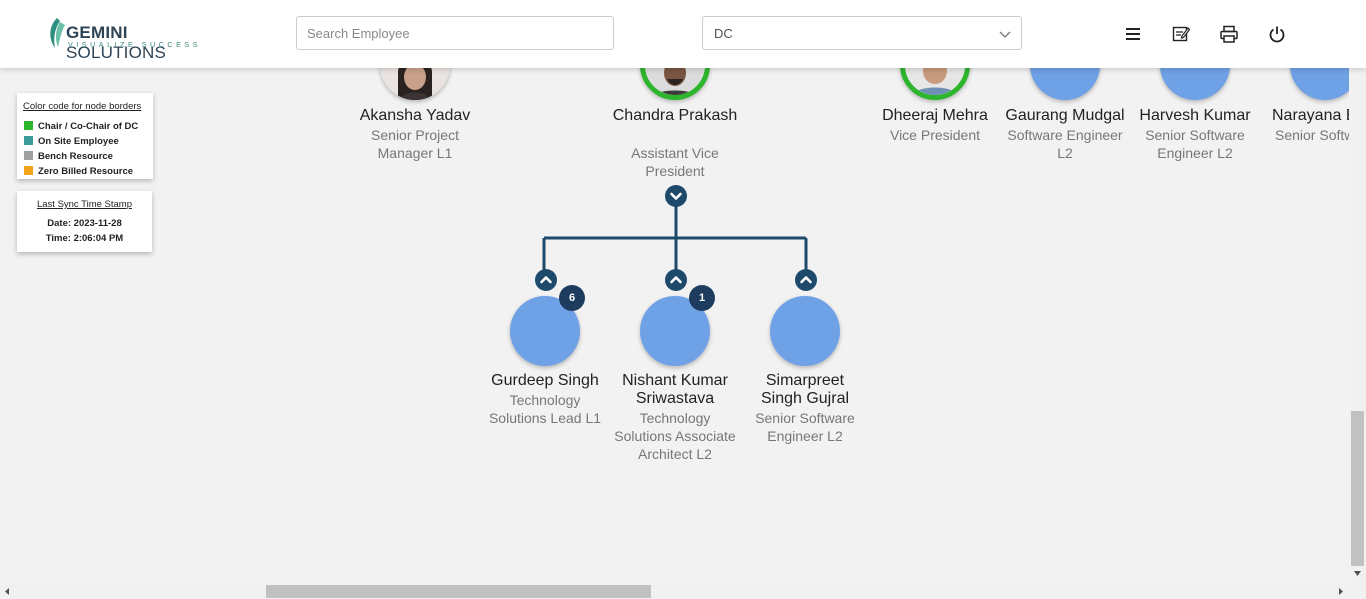  What do you see at coordinates (675, 162) in the screenshot?
I see `node-title: Assistant Vice President` at bounding box center [675, 162].